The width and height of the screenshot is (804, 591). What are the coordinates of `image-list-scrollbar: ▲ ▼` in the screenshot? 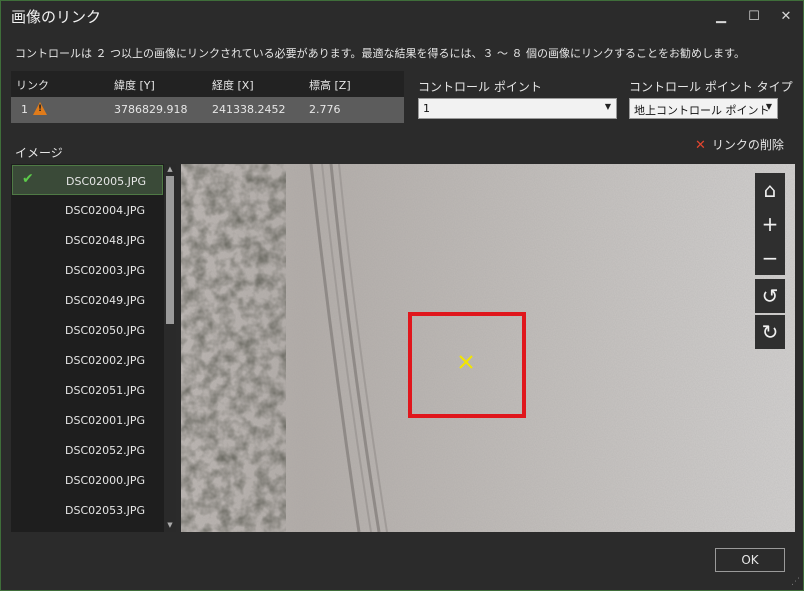 It's located at (170, 348).